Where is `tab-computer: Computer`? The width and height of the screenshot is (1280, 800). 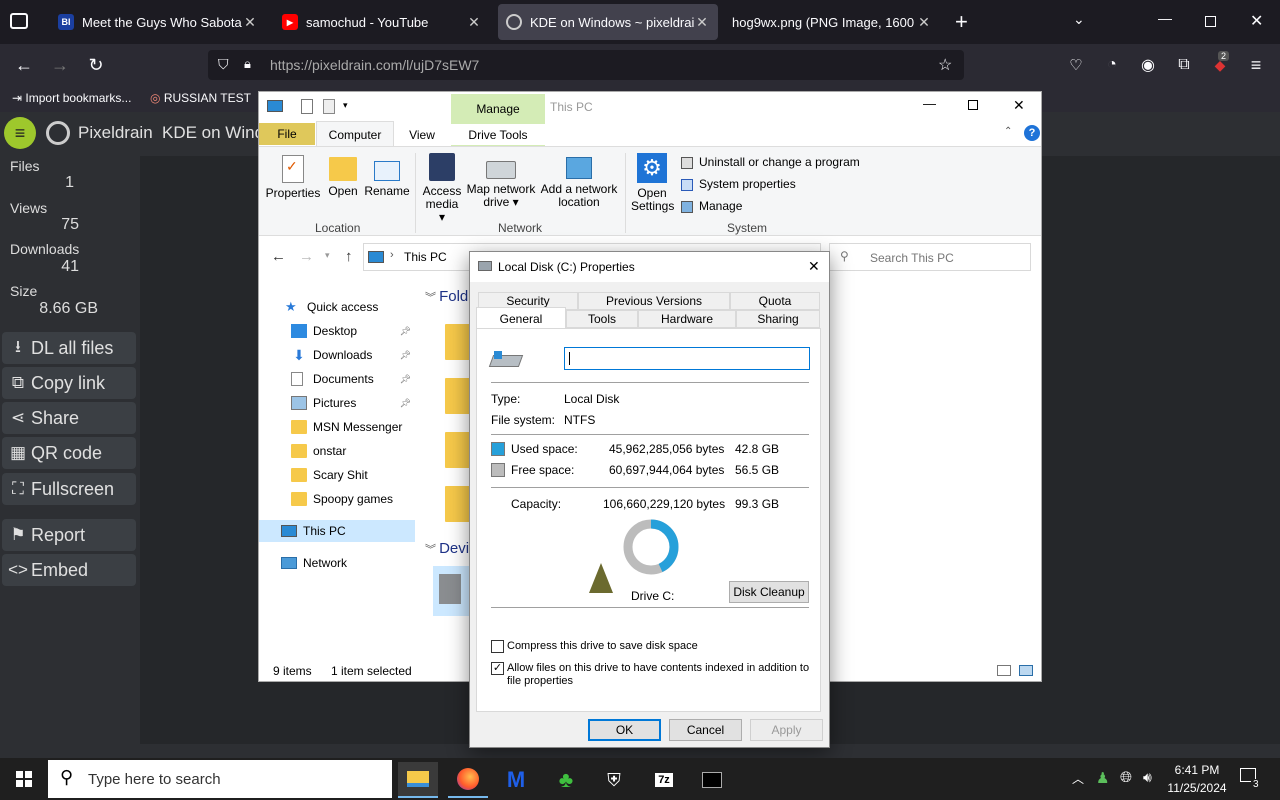 tab-computer: Computer is located at coordinates (355, 134).